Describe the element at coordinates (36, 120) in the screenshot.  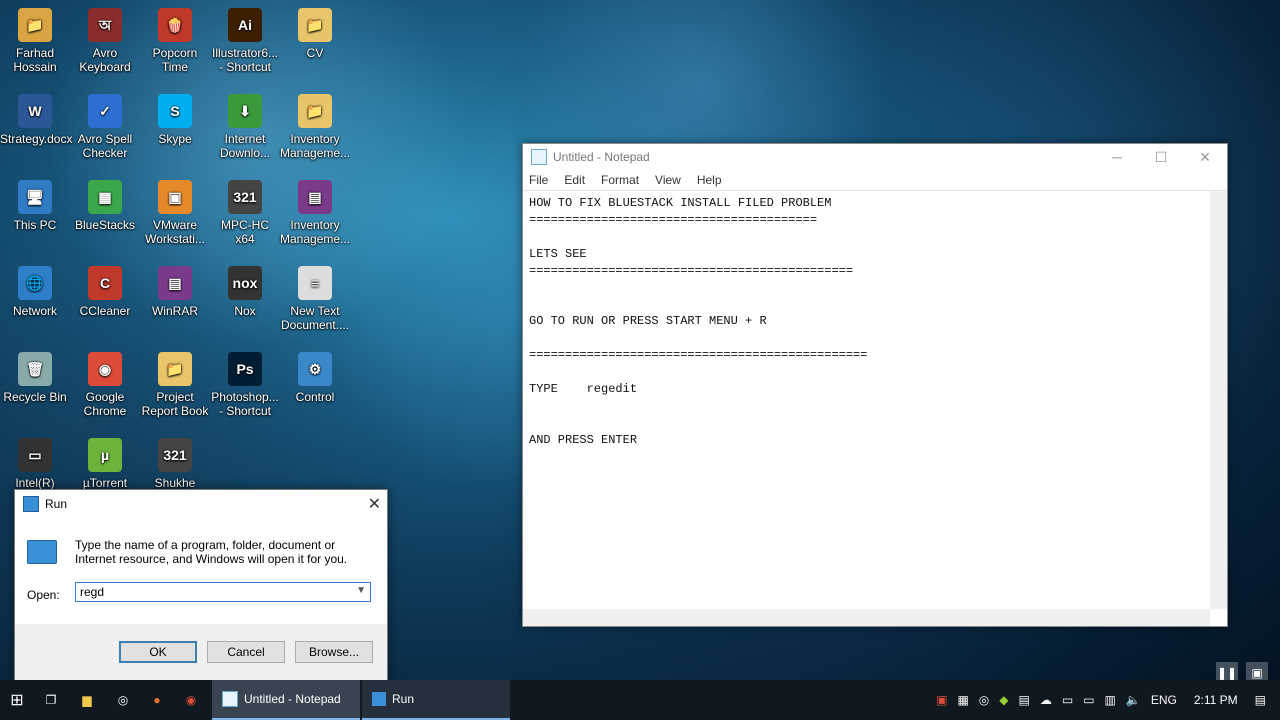
I see `desktop-icon: W Strategy.docx` at that location.